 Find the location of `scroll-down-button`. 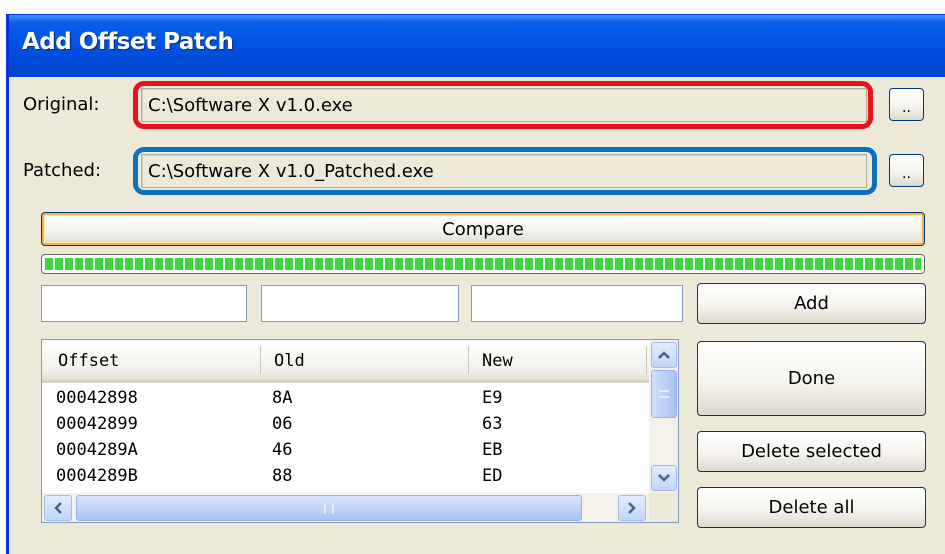

scroll-down-button is located at coordinates (664, 478).